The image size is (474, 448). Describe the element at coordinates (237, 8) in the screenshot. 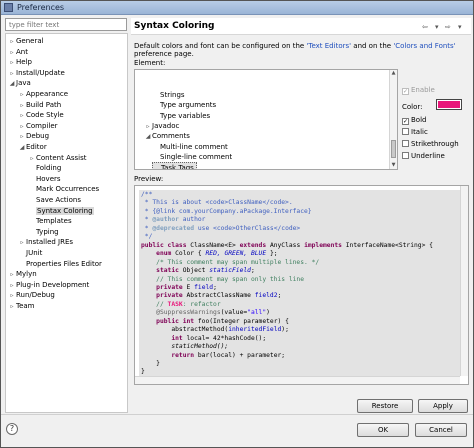

I see `title-bar: Preferences` at that location.